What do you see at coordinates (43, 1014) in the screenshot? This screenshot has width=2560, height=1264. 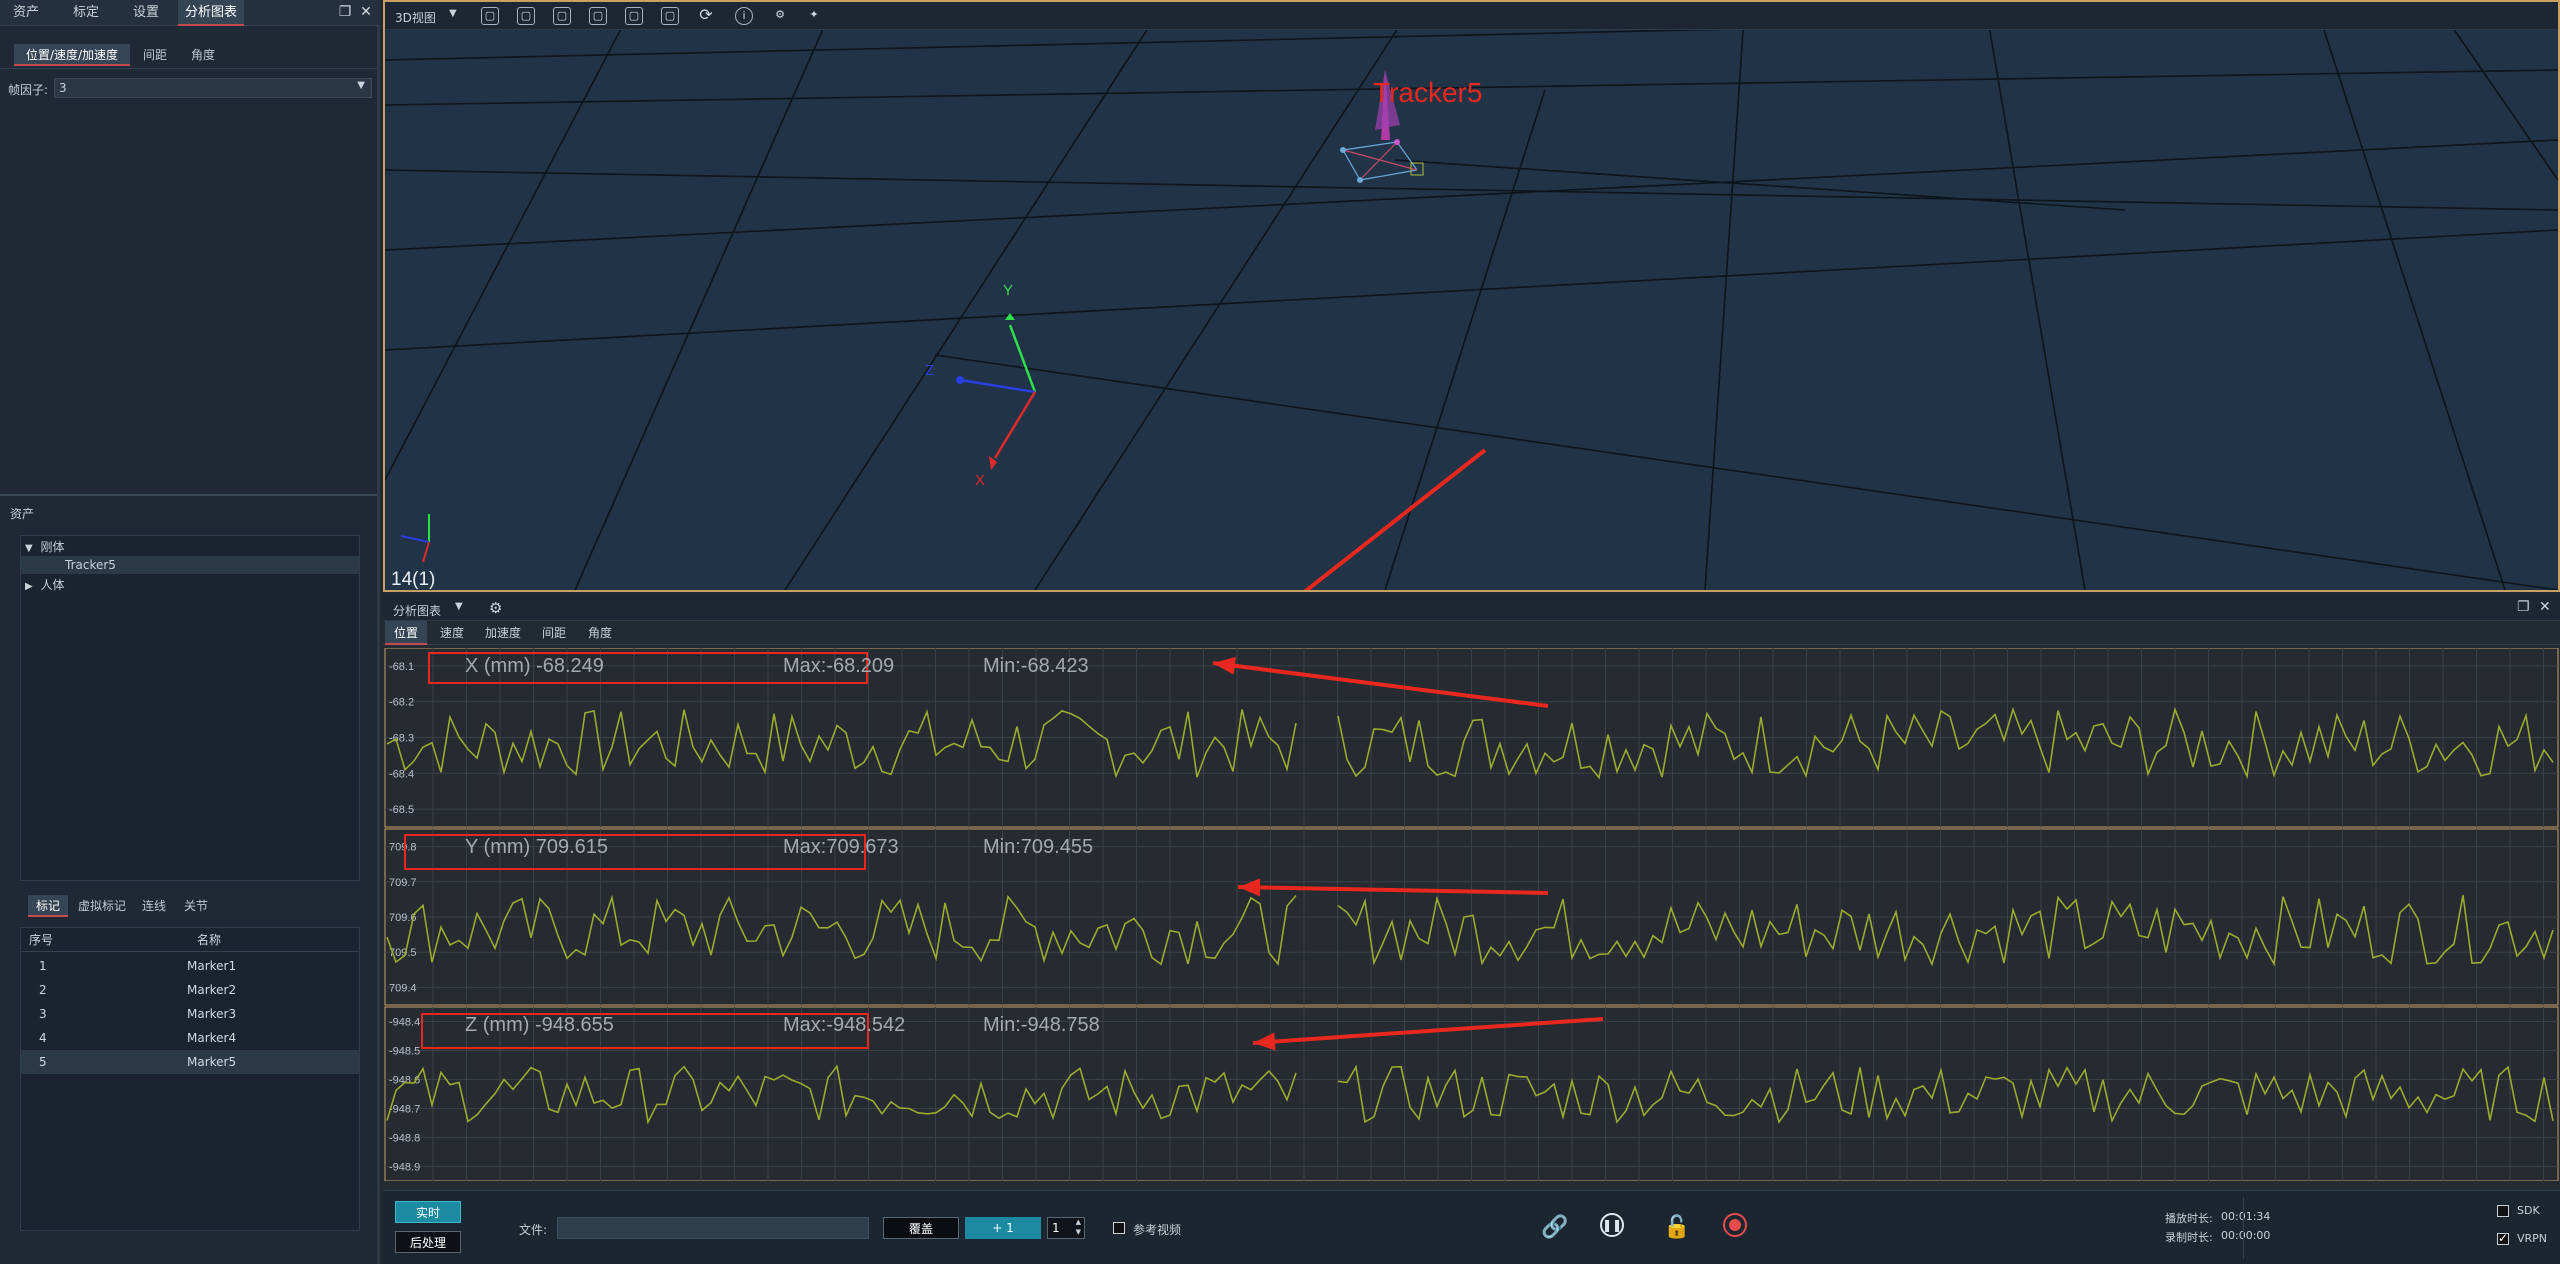 I see `cell-index: 3` at bounding box center [43, 1014].